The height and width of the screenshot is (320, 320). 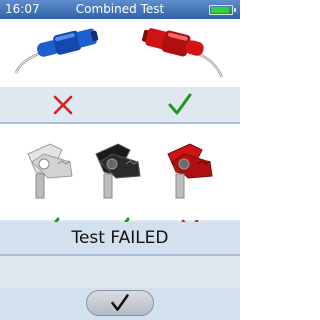 I want to click on test-status-text: Test FAILED, so click(x=120, y=238).